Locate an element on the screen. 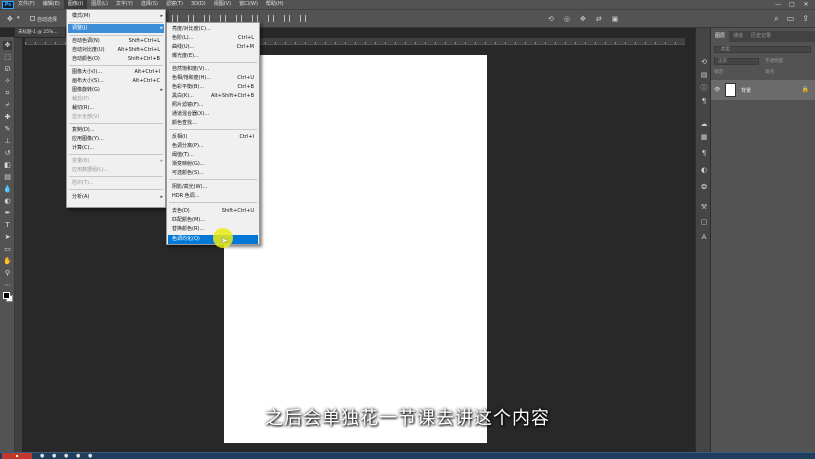 This screenshot has width=815, height=459. info-icon: ⓘ is located at coordinates (704, 88).